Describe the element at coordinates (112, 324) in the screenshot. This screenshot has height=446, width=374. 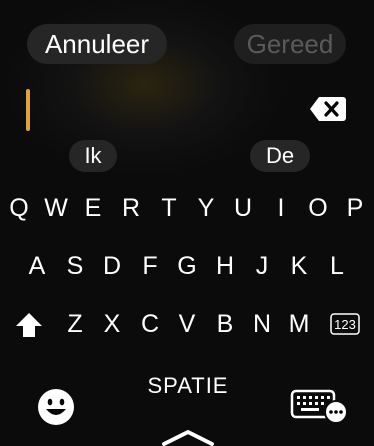
I see `key-x: X` at that location.